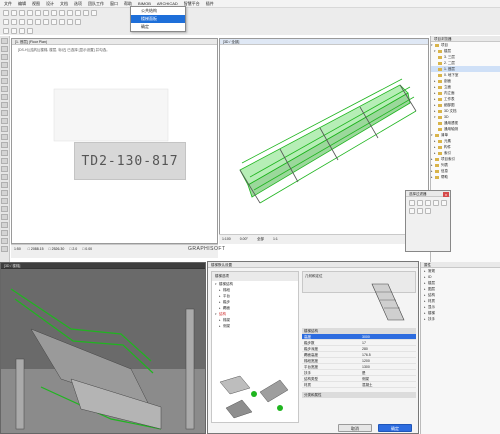  I want to click on stair-tool-icon, so click(4, 97).